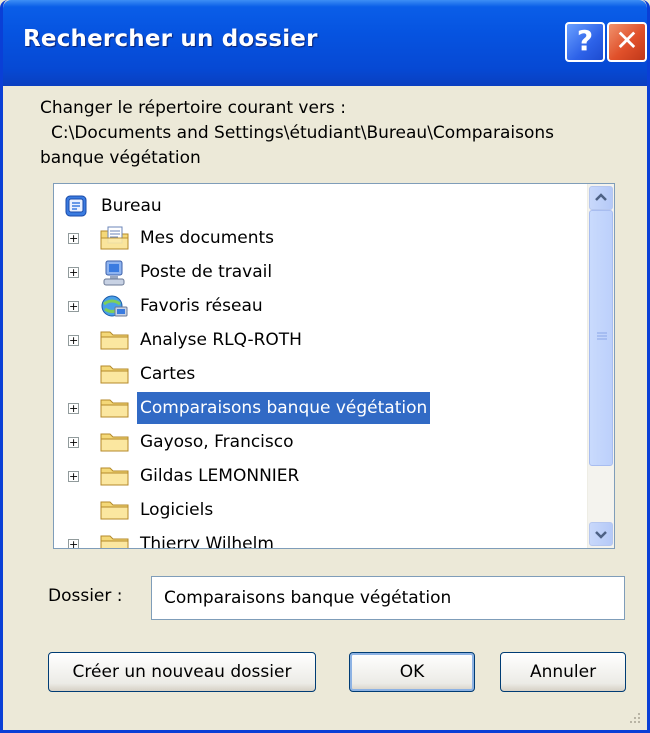 Image resolution: width=650 pixels, height=733 pixels. I want to click on resize-grip-icon, so click(634, 717).